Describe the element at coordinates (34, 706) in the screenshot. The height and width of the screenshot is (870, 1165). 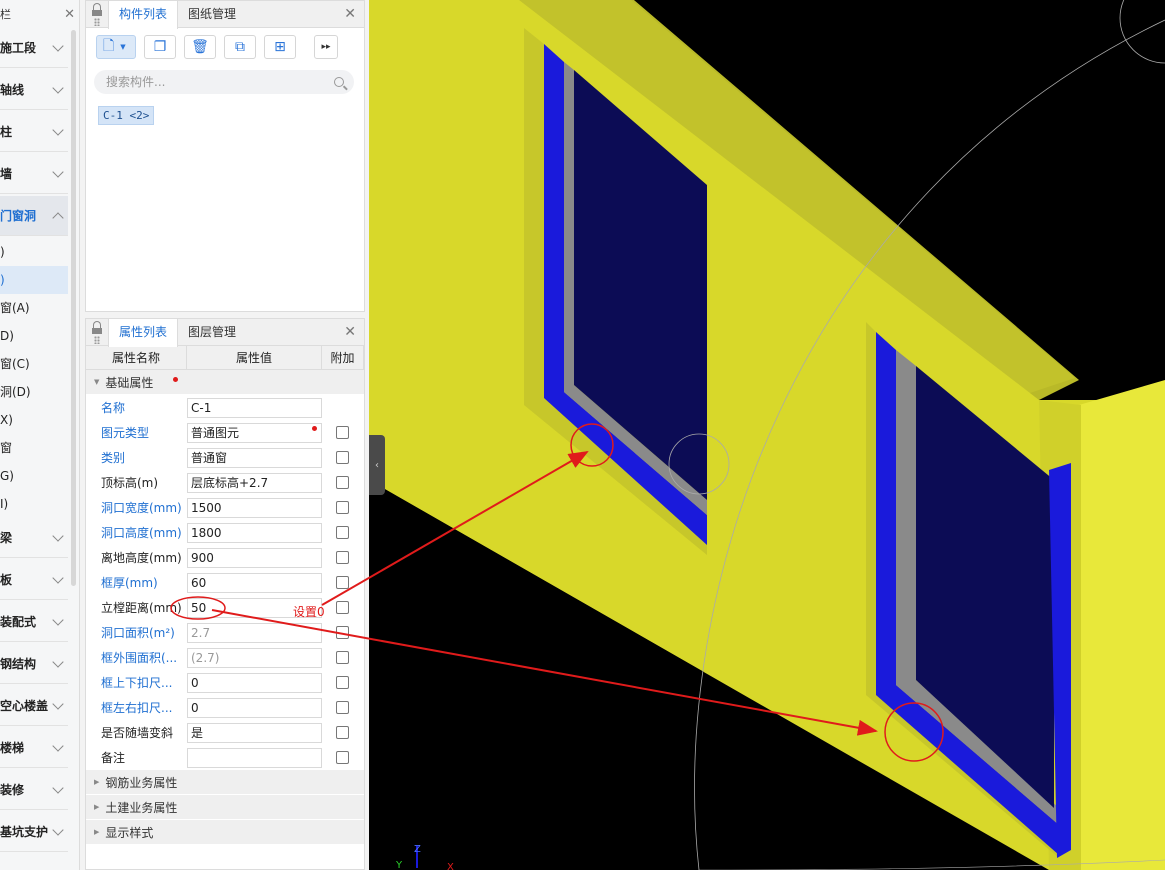
I see `nav-item-hollow-floor: 空心楼盖` at that location.